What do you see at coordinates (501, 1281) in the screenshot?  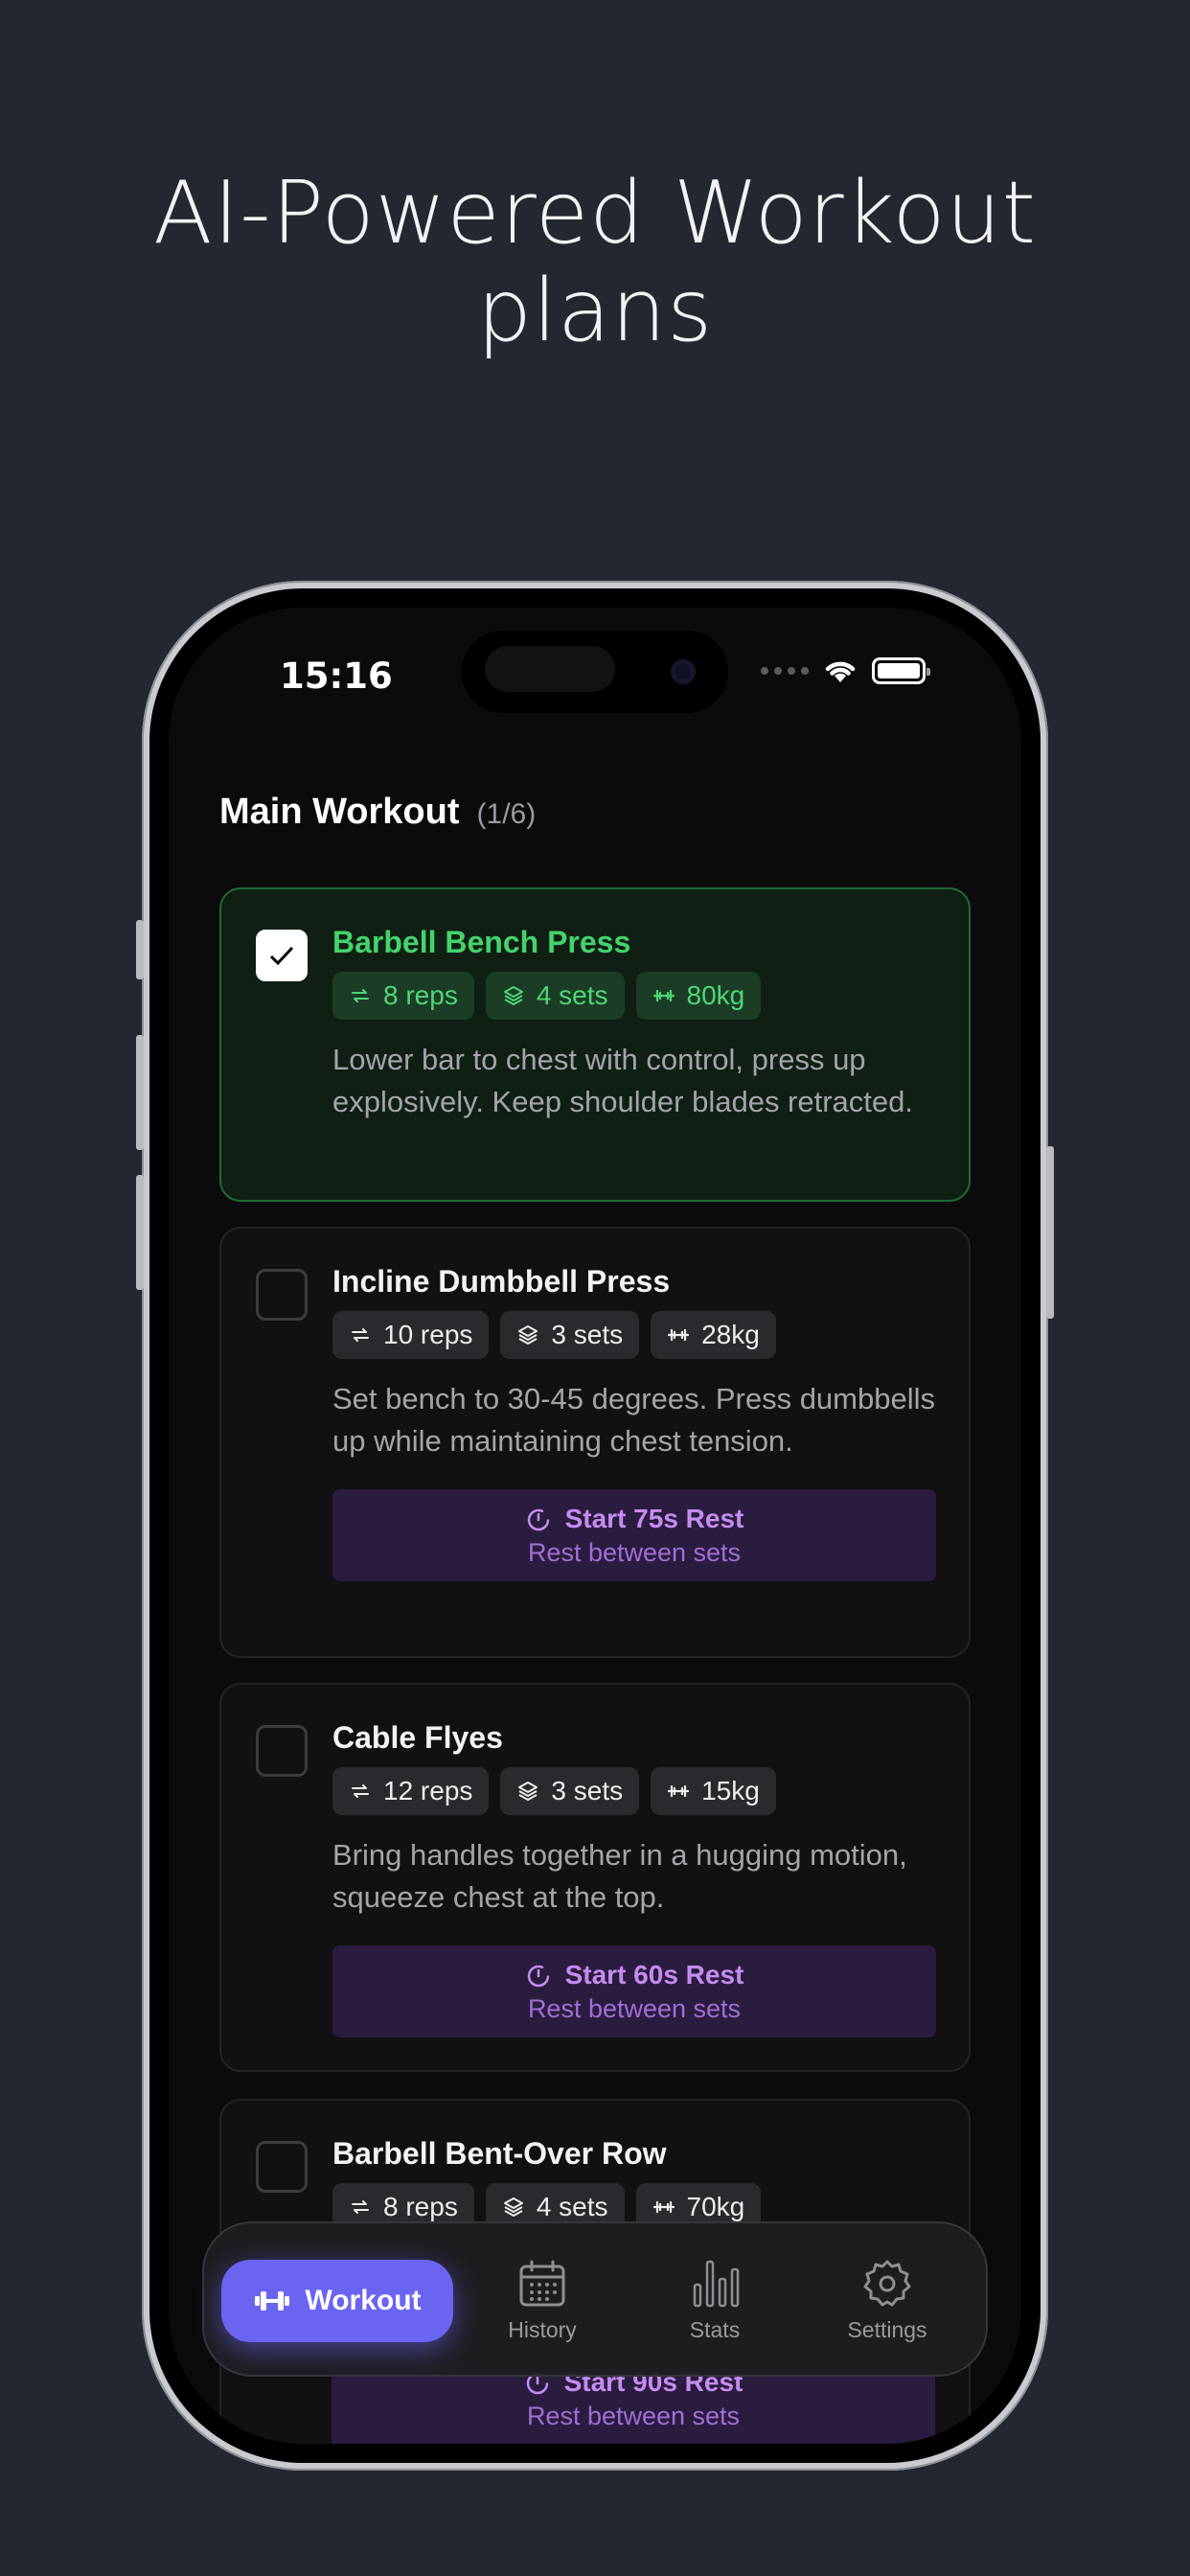 I see `exercise-name: Incline Dumbbell Press` at bounding box center [501, 1281].